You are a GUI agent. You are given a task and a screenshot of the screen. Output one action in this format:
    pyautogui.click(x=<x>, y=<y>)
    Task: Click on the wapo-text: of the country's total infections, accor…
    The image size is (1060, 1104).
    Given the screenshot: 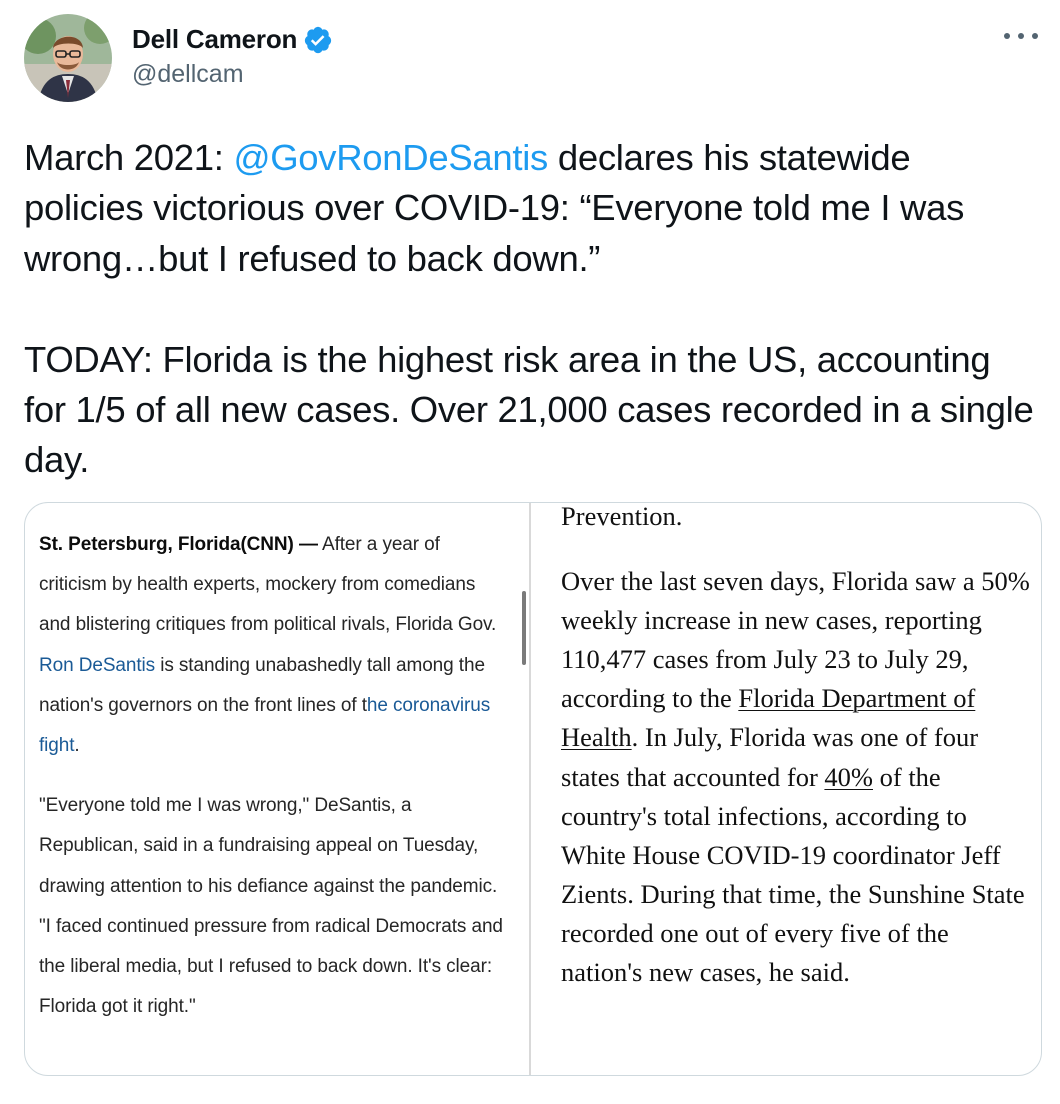 What is the action you would take?
    pyautogui.click(x=793, y=874)
    